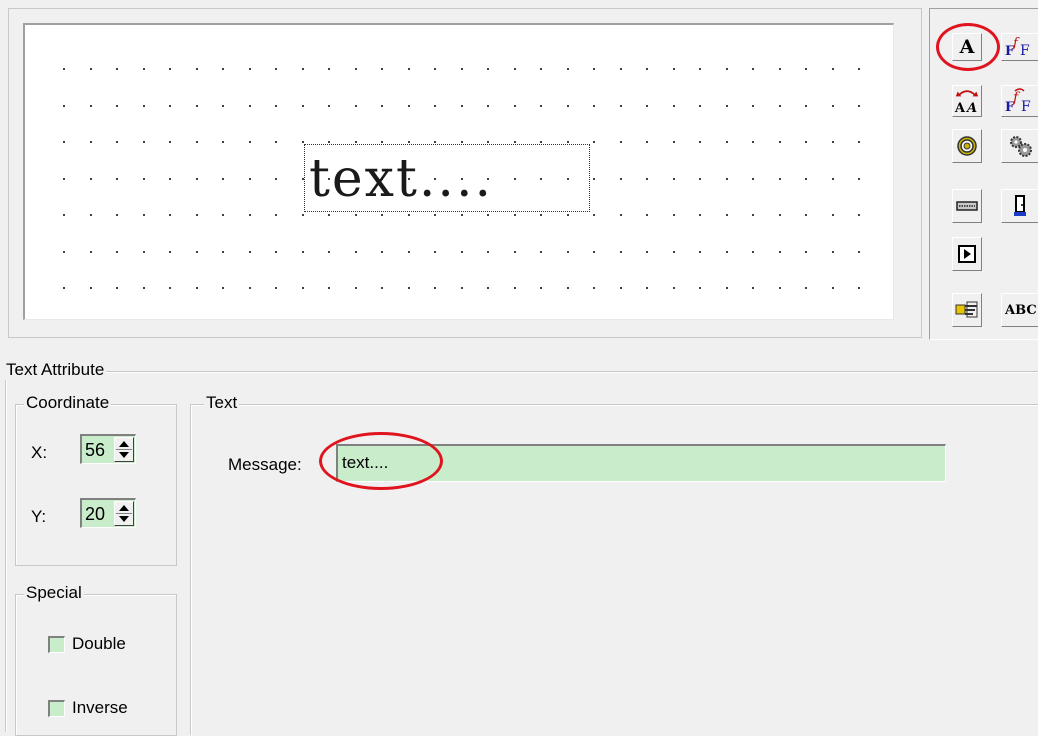 This screenshot has height=736, width=1038. What do you see at coordinates (124, 513) in the screenshot?
I see `y-stepper-buttons` at bounding box center [124, 513].